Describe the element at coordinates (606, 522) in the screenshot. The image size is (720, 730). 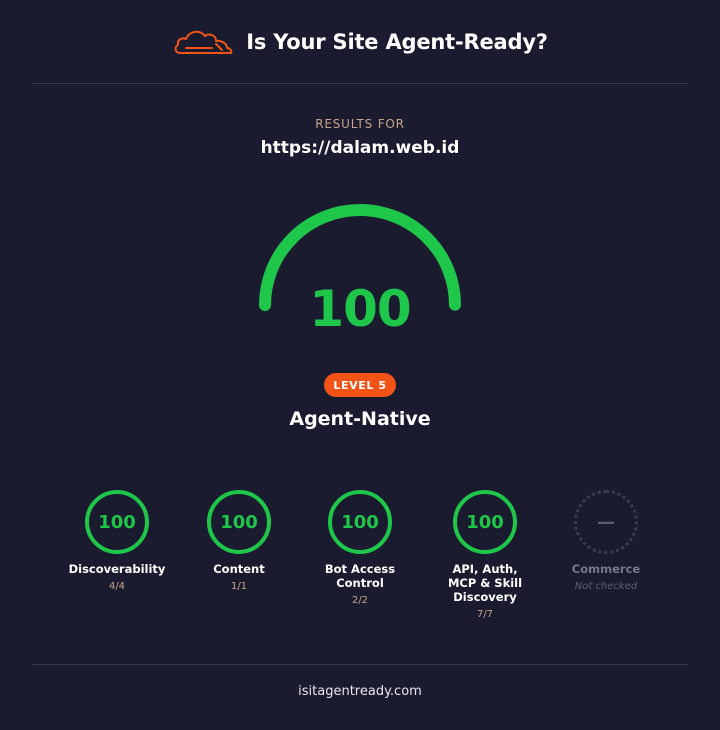
I see `category-score-ring: —` at that location.